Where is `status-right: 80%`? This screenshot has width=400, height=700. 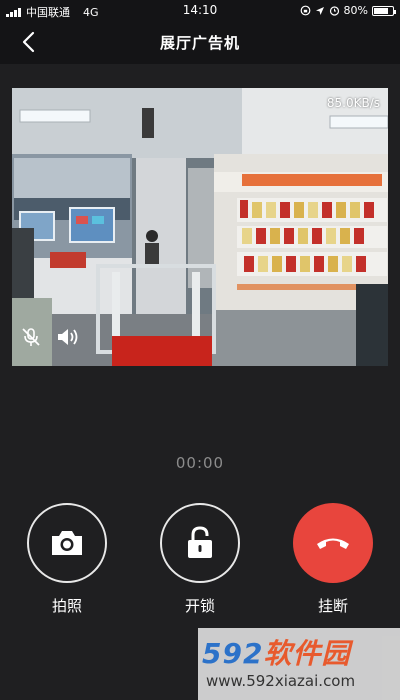
status-right: 80% is located at coordinates (348, 10).